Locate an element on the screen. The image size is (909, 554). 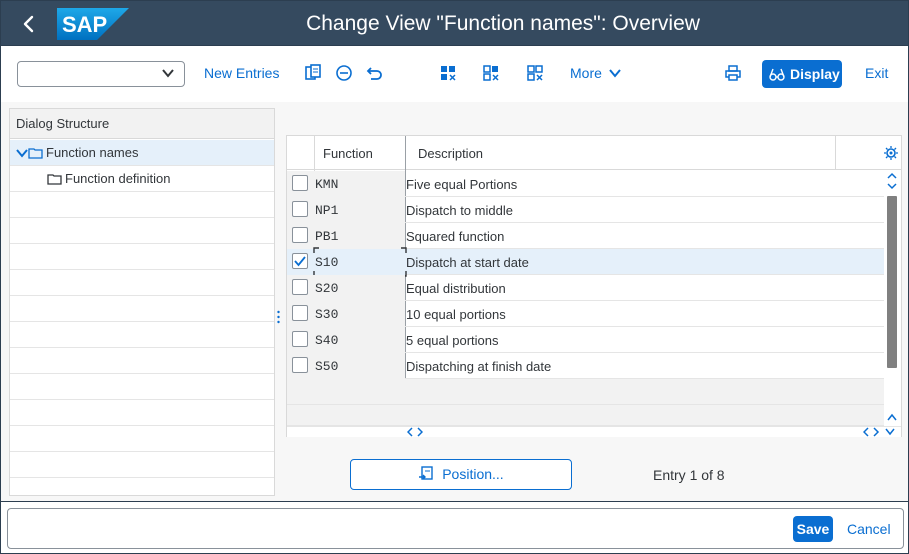
select-block-icon is located at coordinates (491, 73).